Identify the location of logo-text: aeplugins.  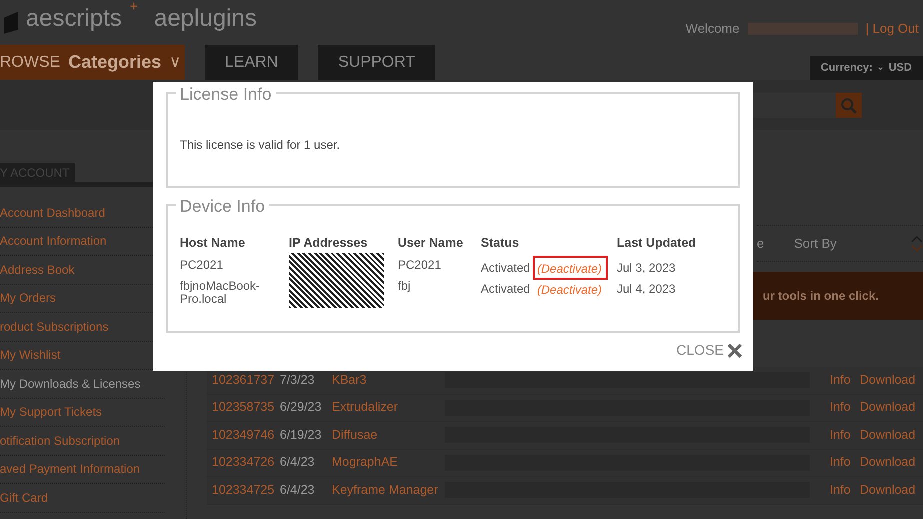
(205, 18).